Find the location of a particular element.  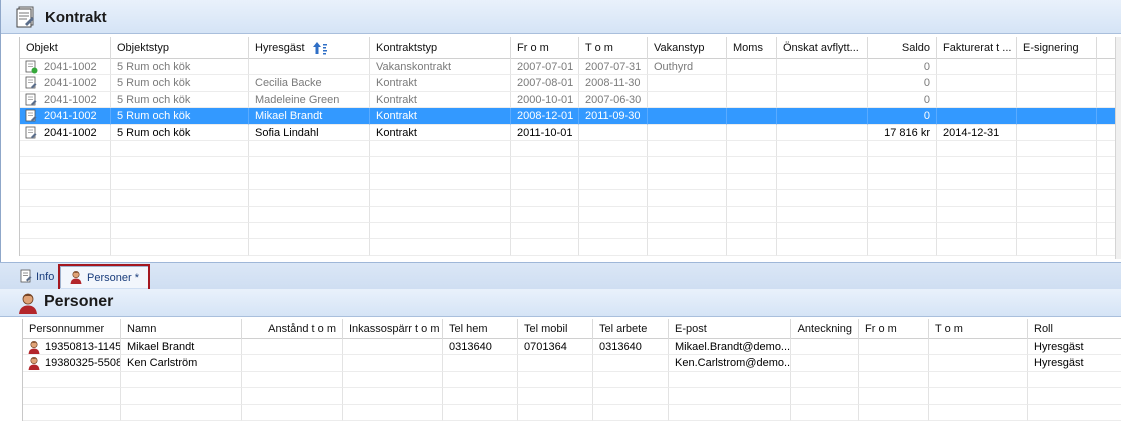

col-p-from: Fr o m is located at coordinates (894, 329).